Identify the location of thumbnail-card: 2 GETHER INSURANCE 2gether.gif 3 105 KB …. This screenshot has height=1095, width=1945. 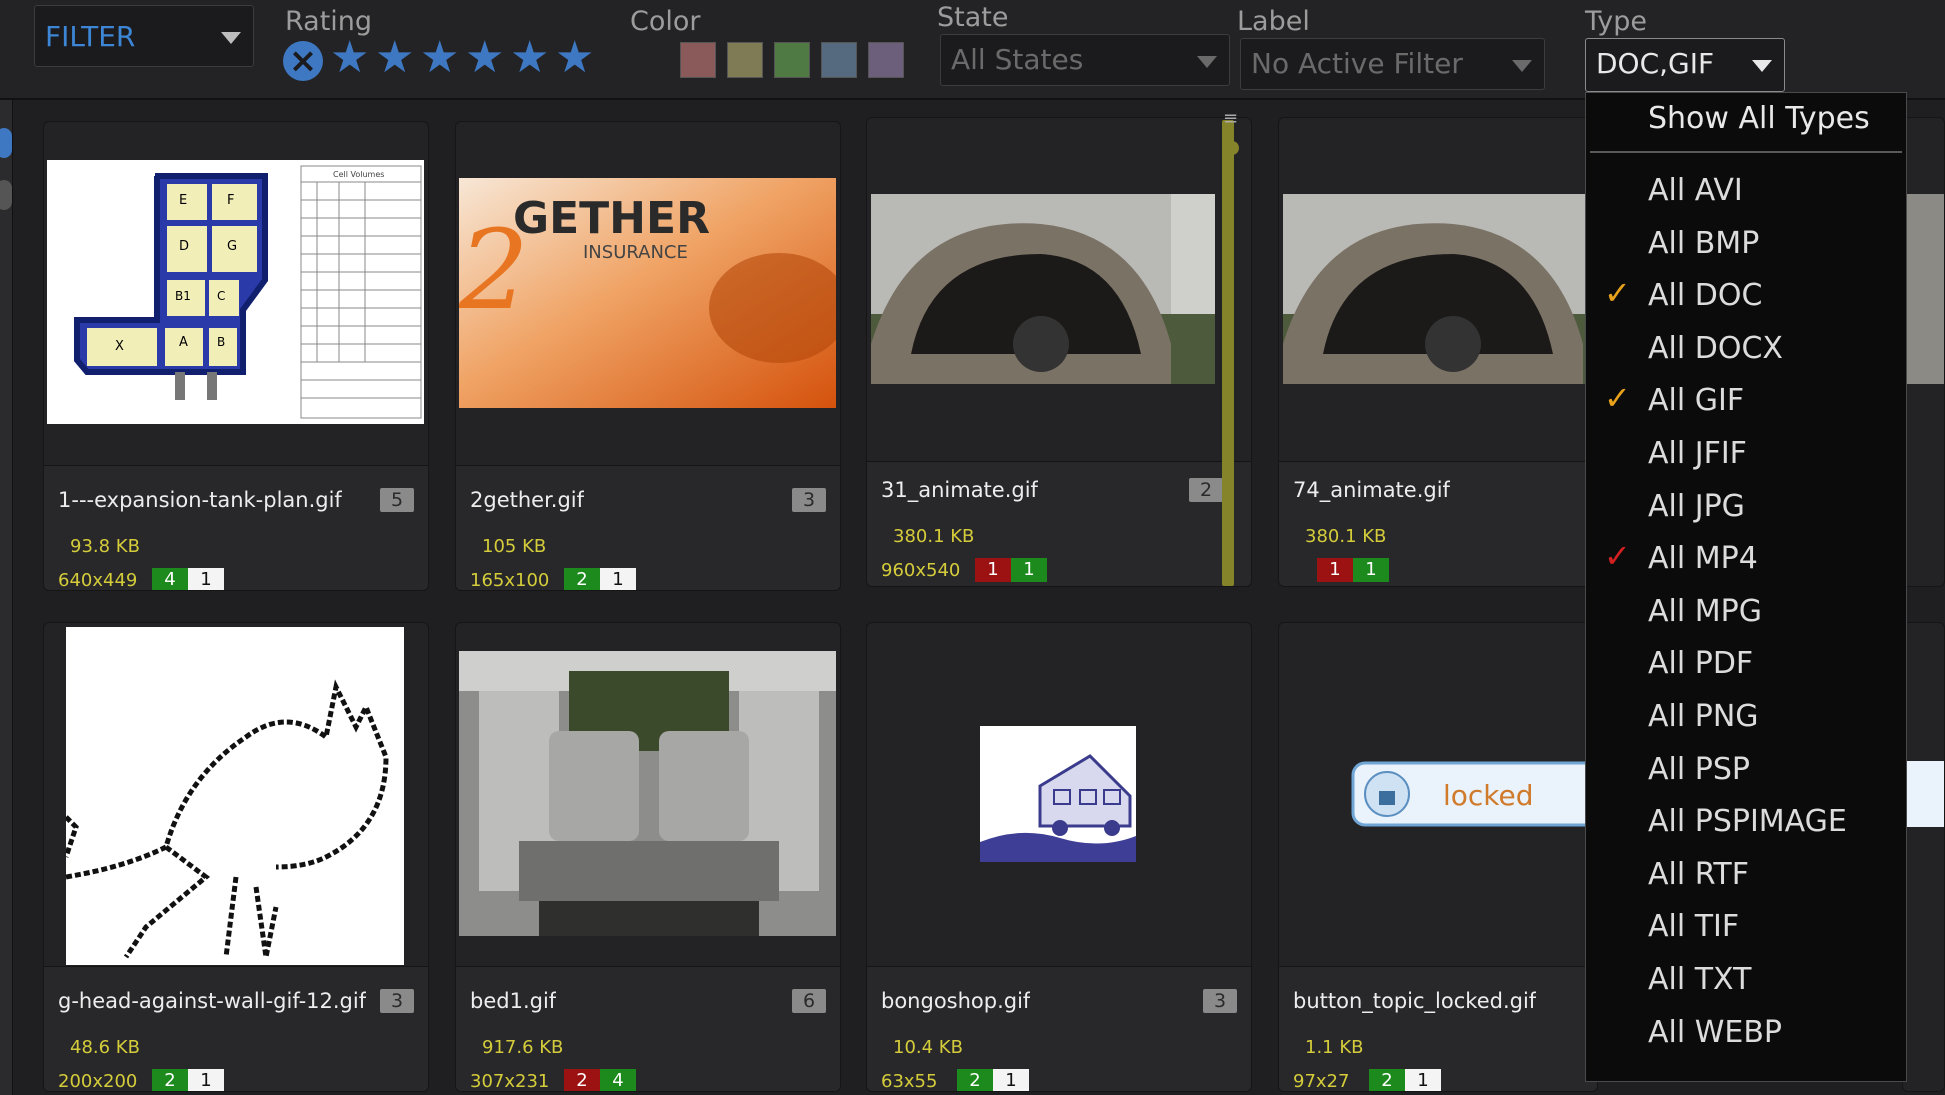
(648, 356).